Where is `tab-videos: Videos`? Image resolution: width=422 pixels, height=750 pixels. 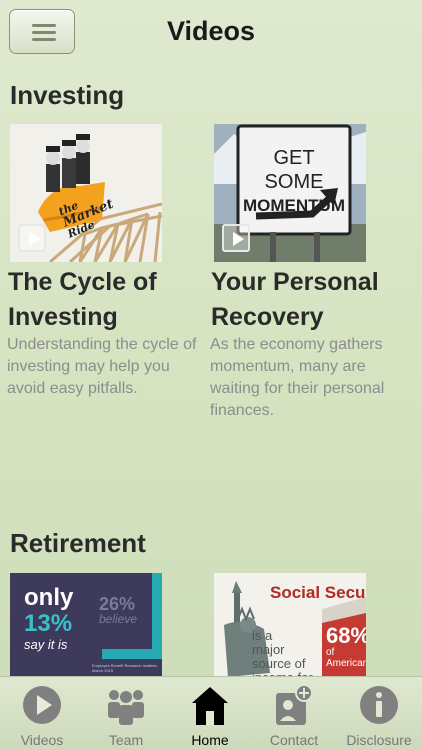 tab-videos: Videos is located at coordinates (42, 713).